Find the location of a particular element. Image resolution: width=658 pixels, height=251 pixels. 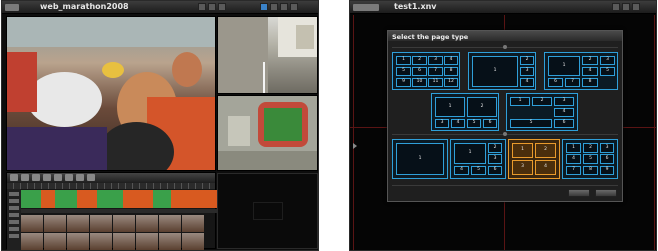

window-title: test1.xnv is located at coordinates (415, 6).